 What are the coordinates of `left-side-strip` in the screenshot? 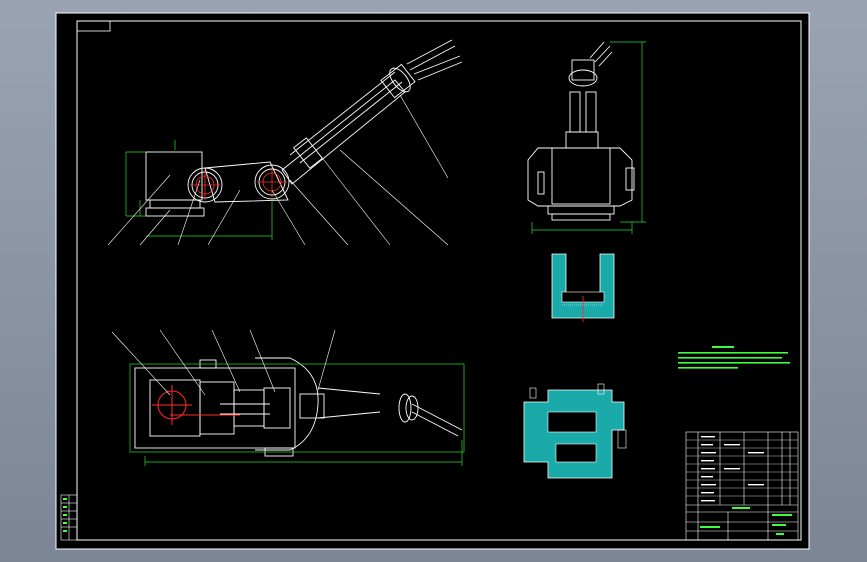 It's located at (69, 517).